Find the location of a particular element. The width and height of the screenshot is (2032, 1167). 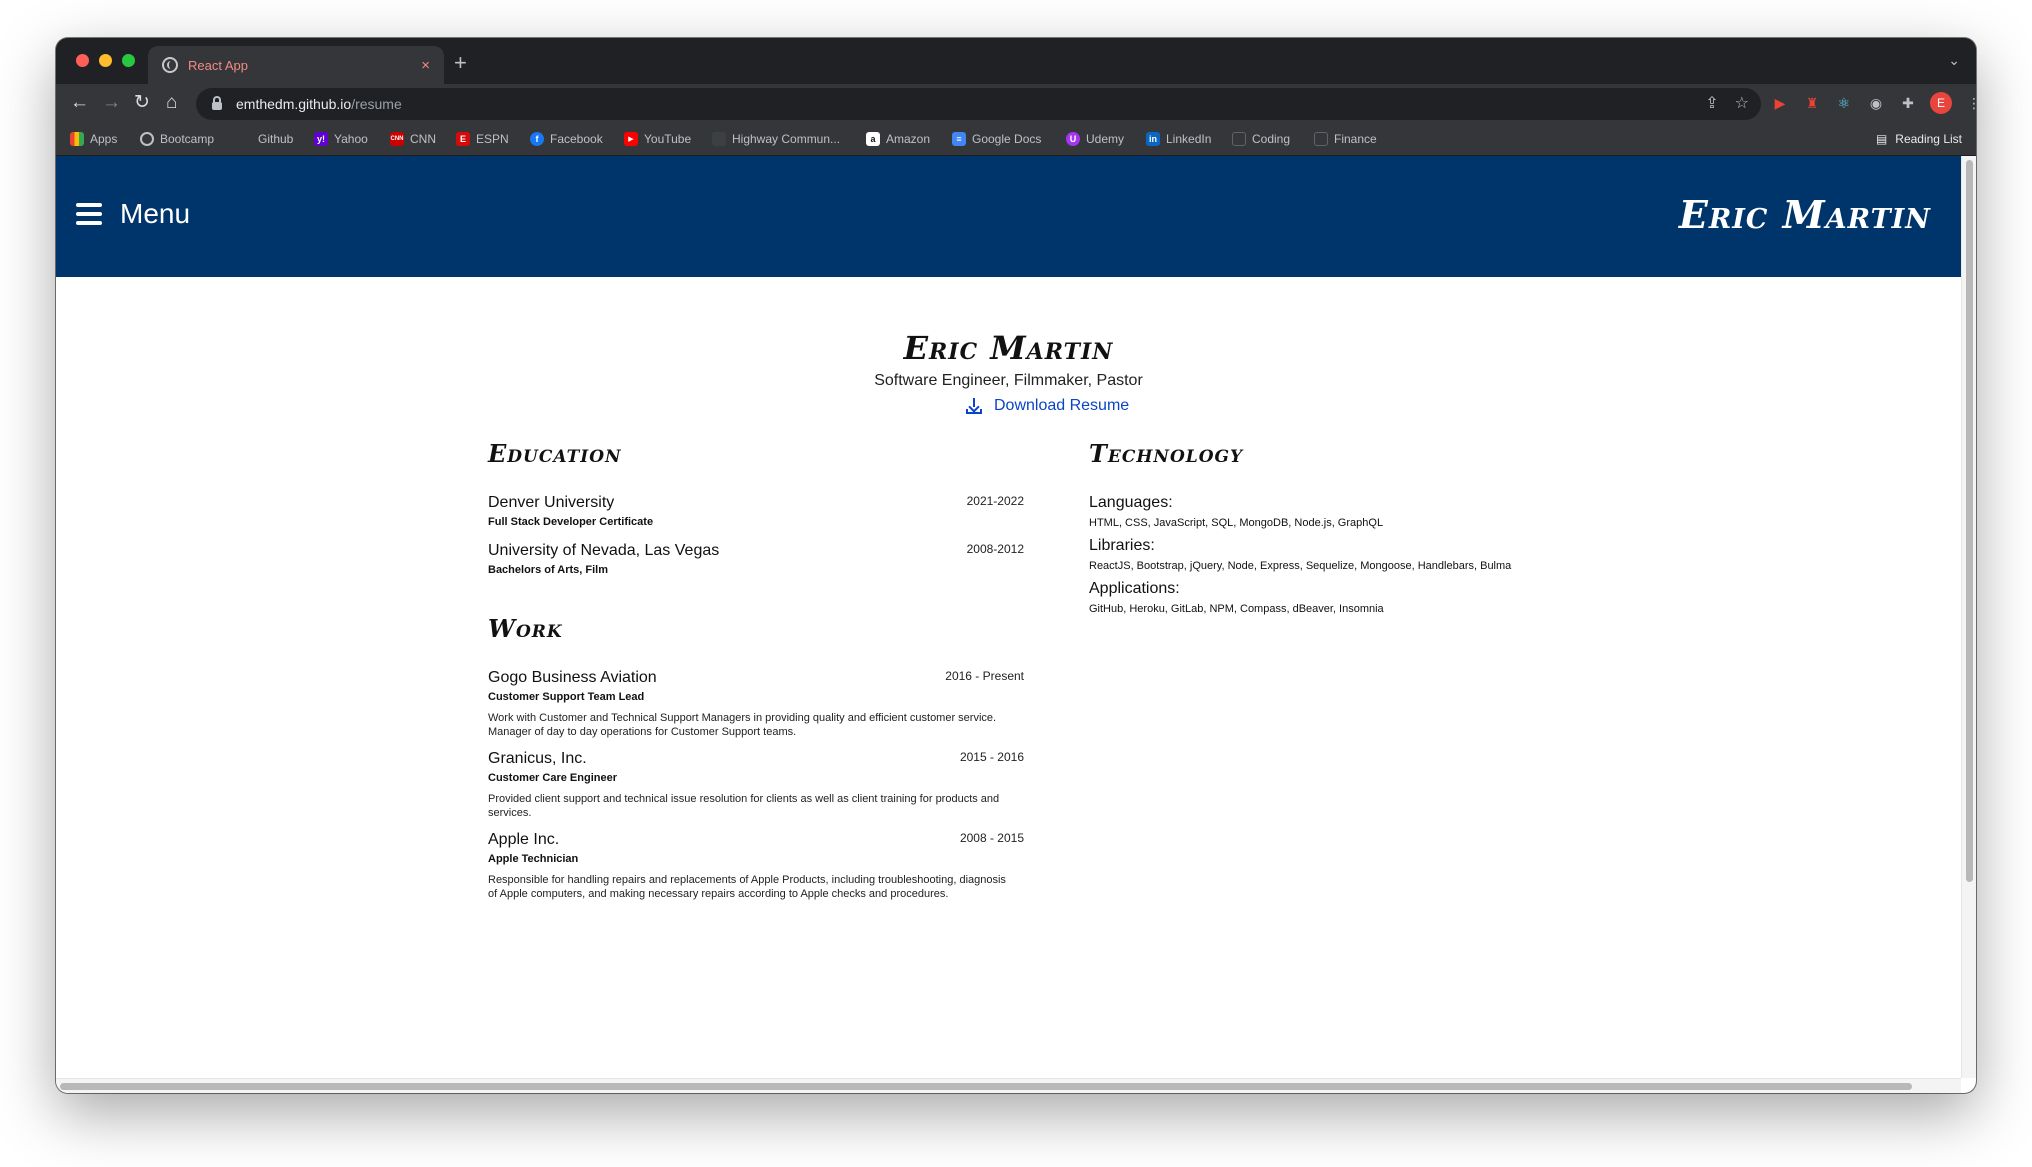

minimize-window-button is located at coordinates (105, 60).